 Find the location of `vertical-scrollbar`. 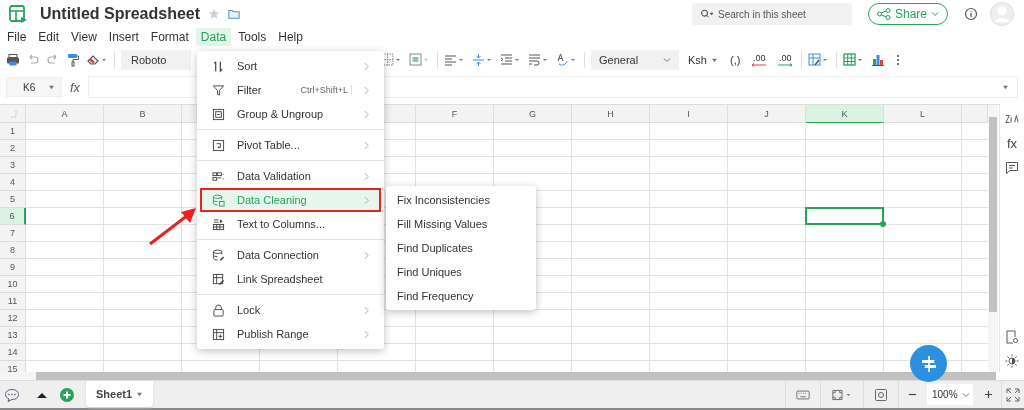

vertical-scrollbar is located at coordinates (993, 238).